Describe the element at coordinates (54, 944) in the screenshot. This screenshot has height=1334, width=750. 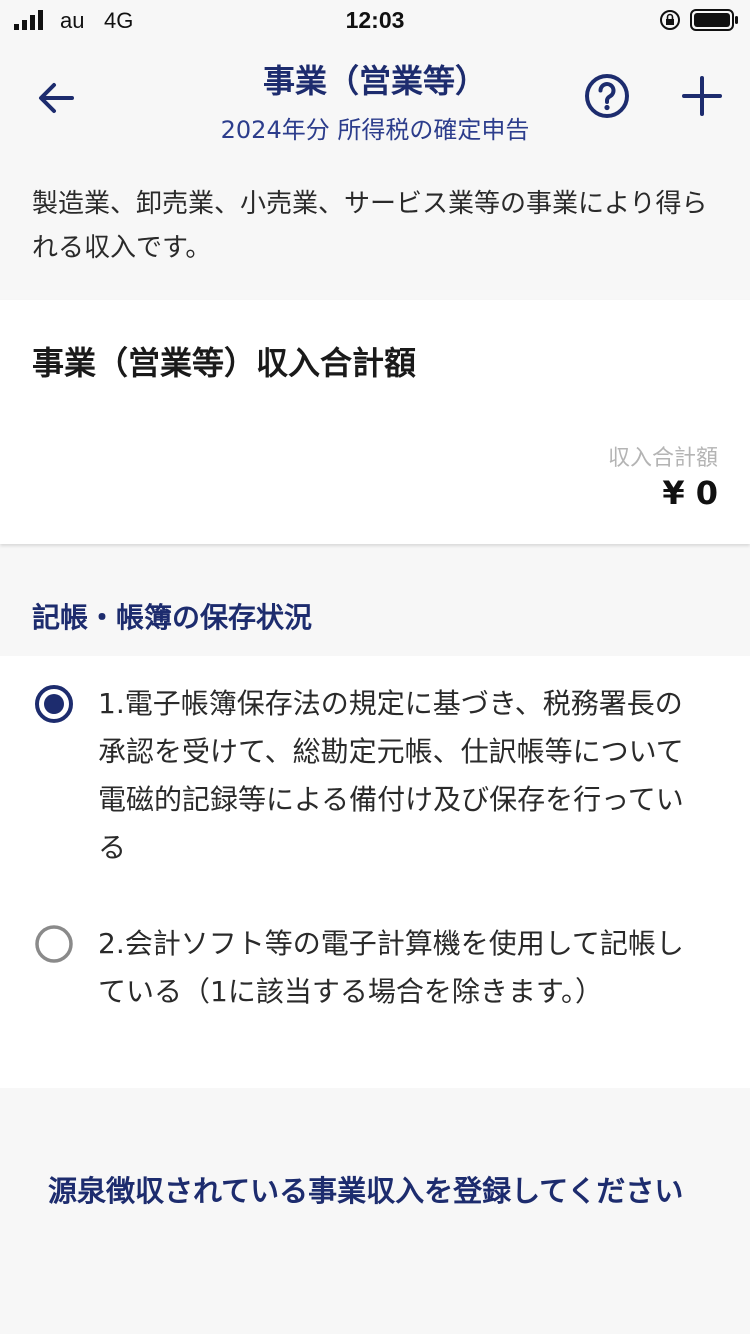
I see `radio-unselected-icon` at that location.